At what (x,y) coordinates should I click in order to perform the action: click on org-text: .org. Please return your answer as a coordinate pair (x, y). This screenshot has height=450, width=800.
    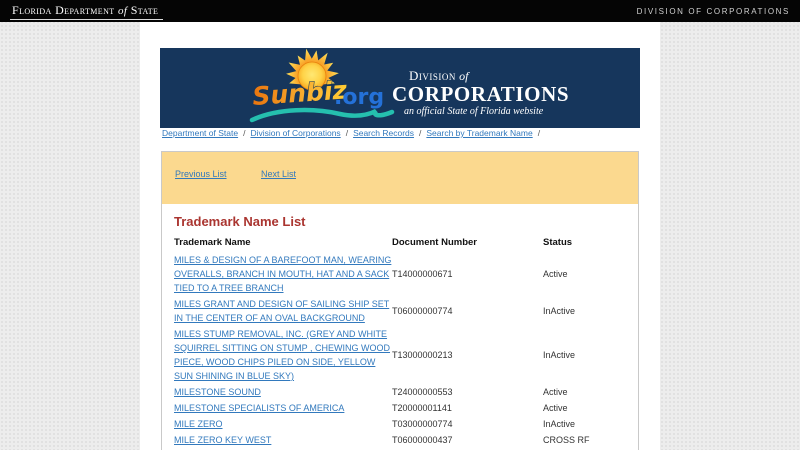
    Looking at the image, I should click on (359, 97).